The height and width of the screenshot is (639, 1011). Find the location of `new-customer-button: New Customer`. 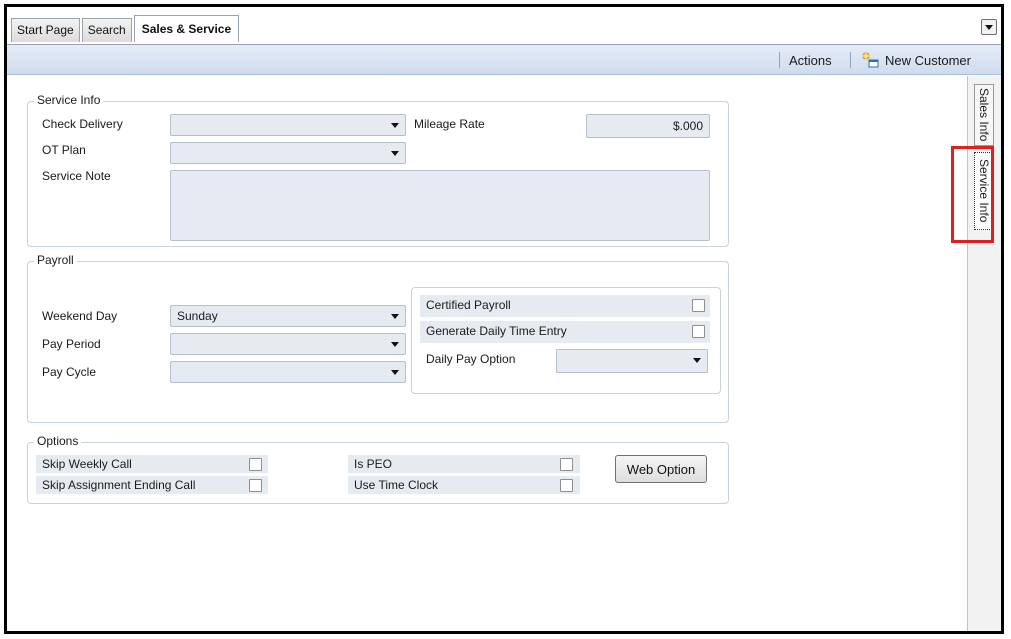

new-customer-button: New Customer is located at coordinates (928, 60).